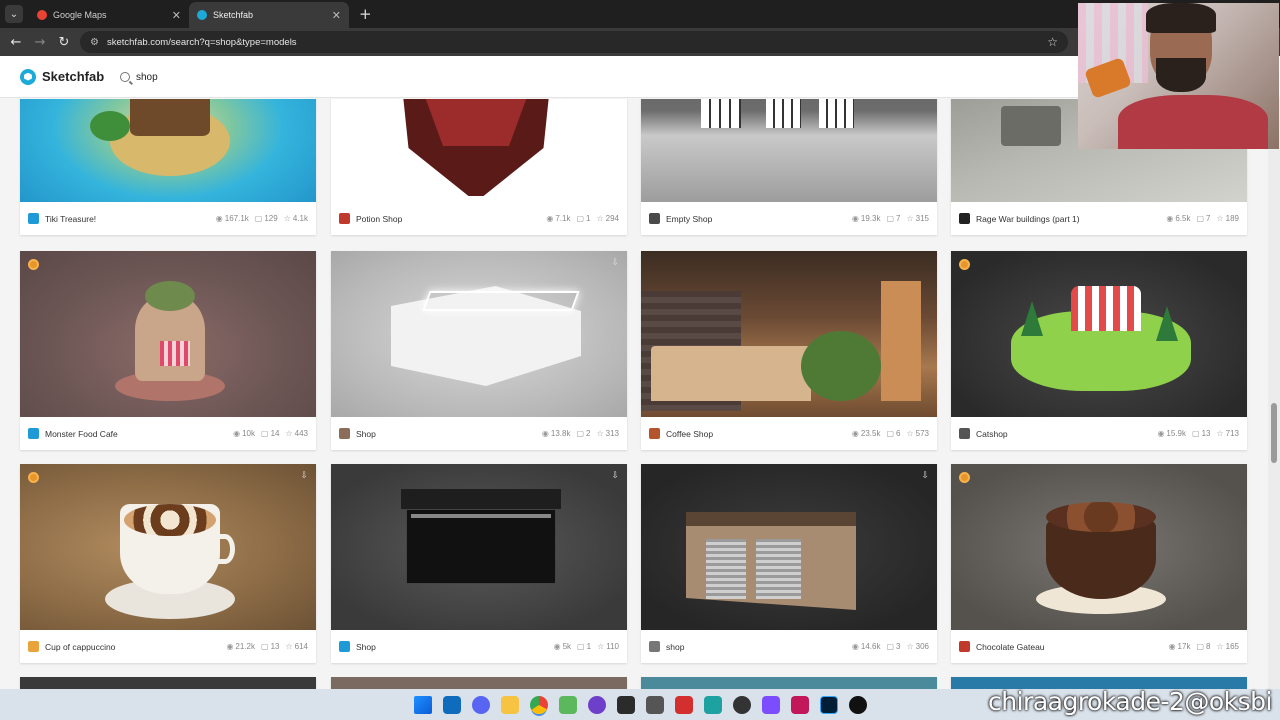  What do you see at coordinates (265, 646) in the screenshot?
I see `comment-icon: ▢` at bounding box center [265, 646].